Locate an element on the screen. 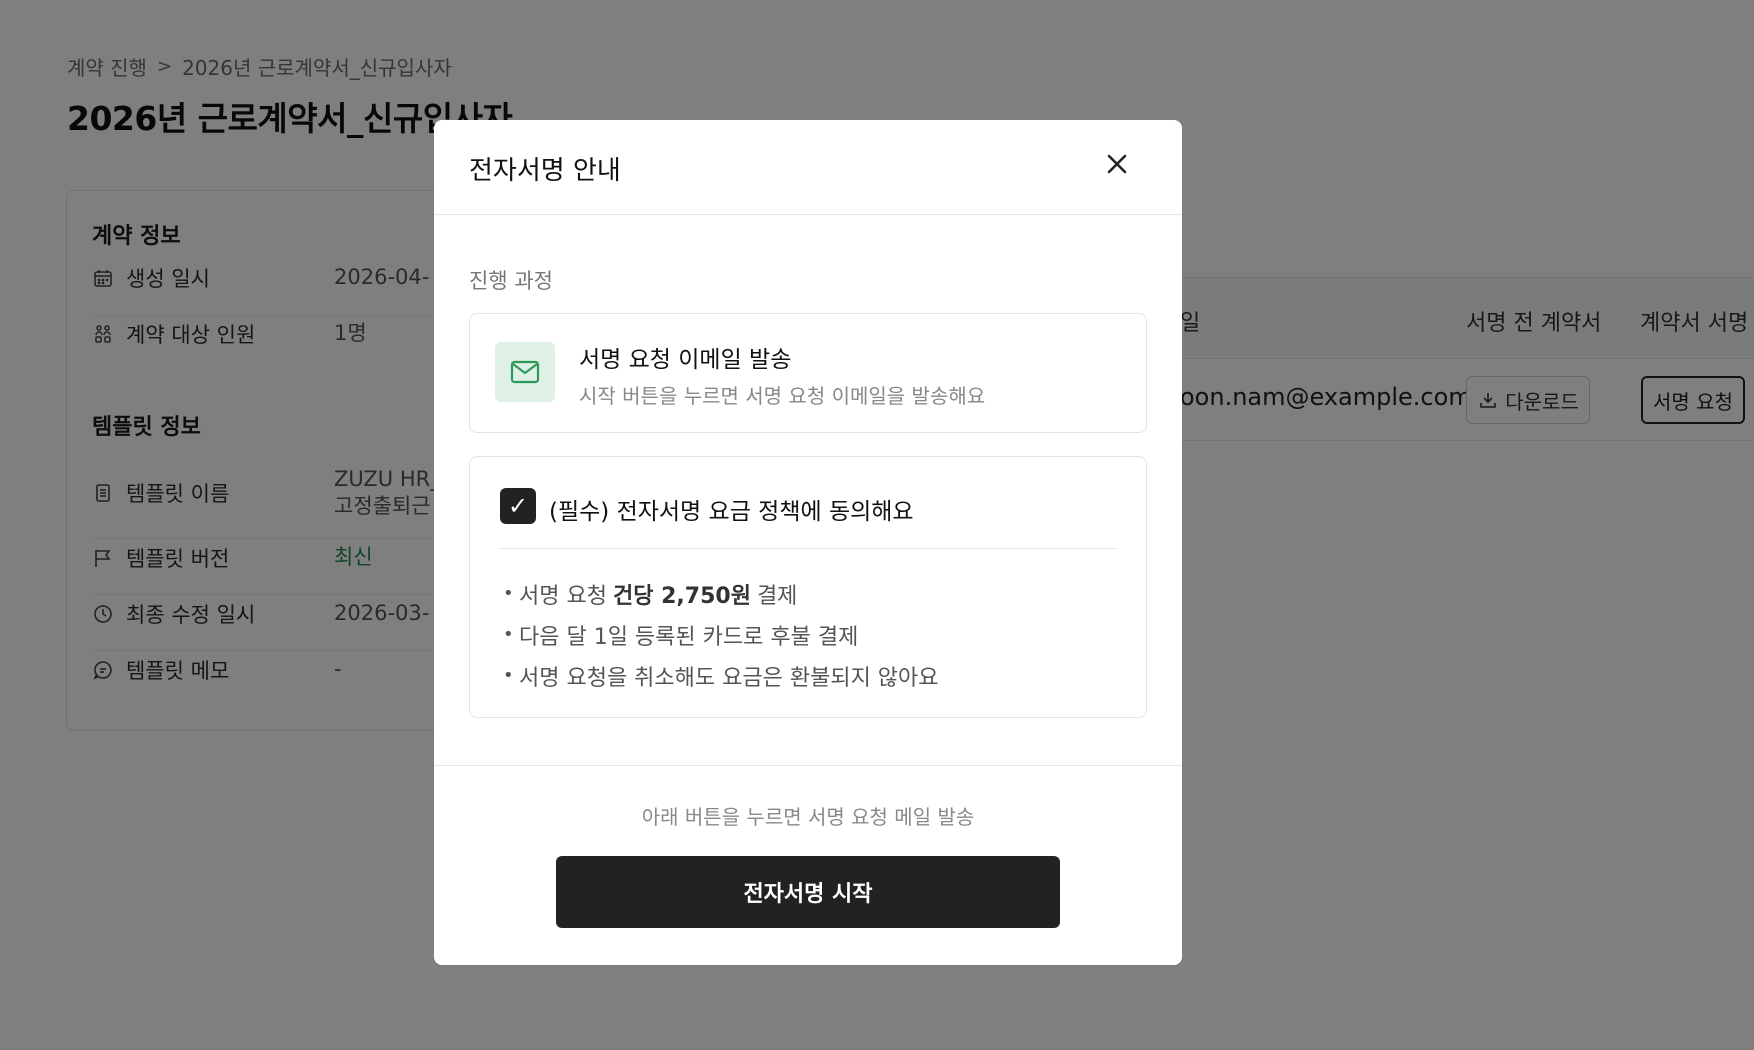 Image resolution: width=1754 pixels, height=1050 pixels. modal-title: 전자서명 안내 is located at coordinates (545, 171).